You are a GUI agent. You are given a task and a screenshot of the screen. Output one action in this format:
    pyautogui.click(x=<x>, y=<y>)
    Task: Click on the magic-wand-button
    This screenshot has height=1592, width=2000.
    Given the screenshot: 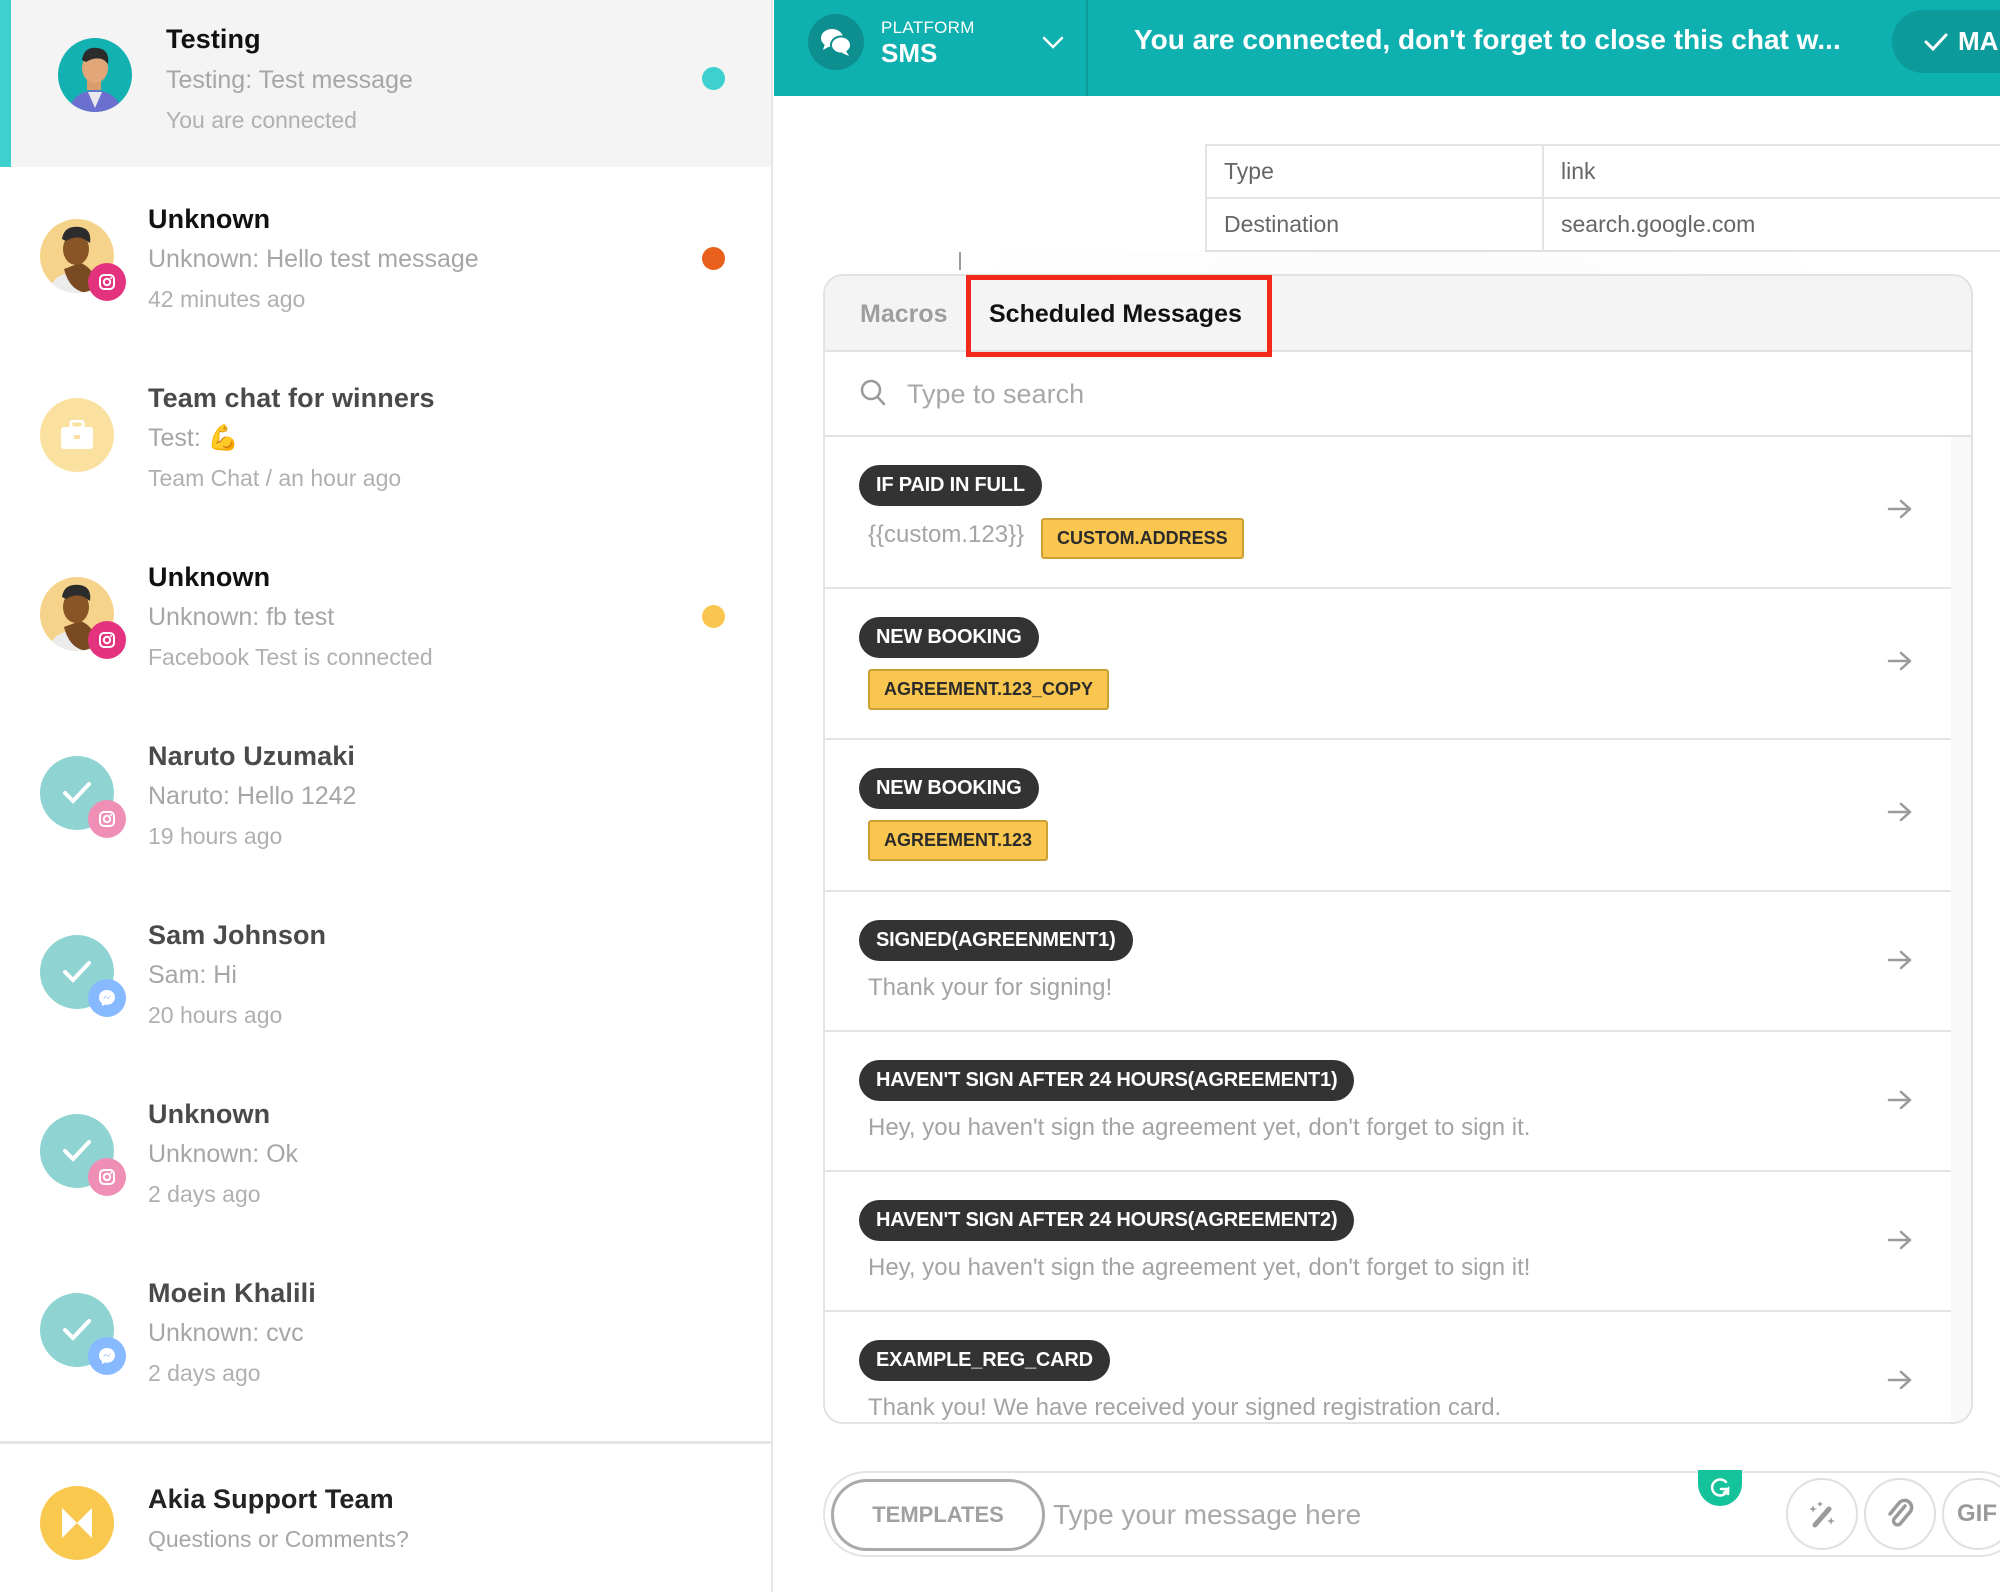 What is the action you would take?
    pyautogui.click(x=1822, y=1514)
    